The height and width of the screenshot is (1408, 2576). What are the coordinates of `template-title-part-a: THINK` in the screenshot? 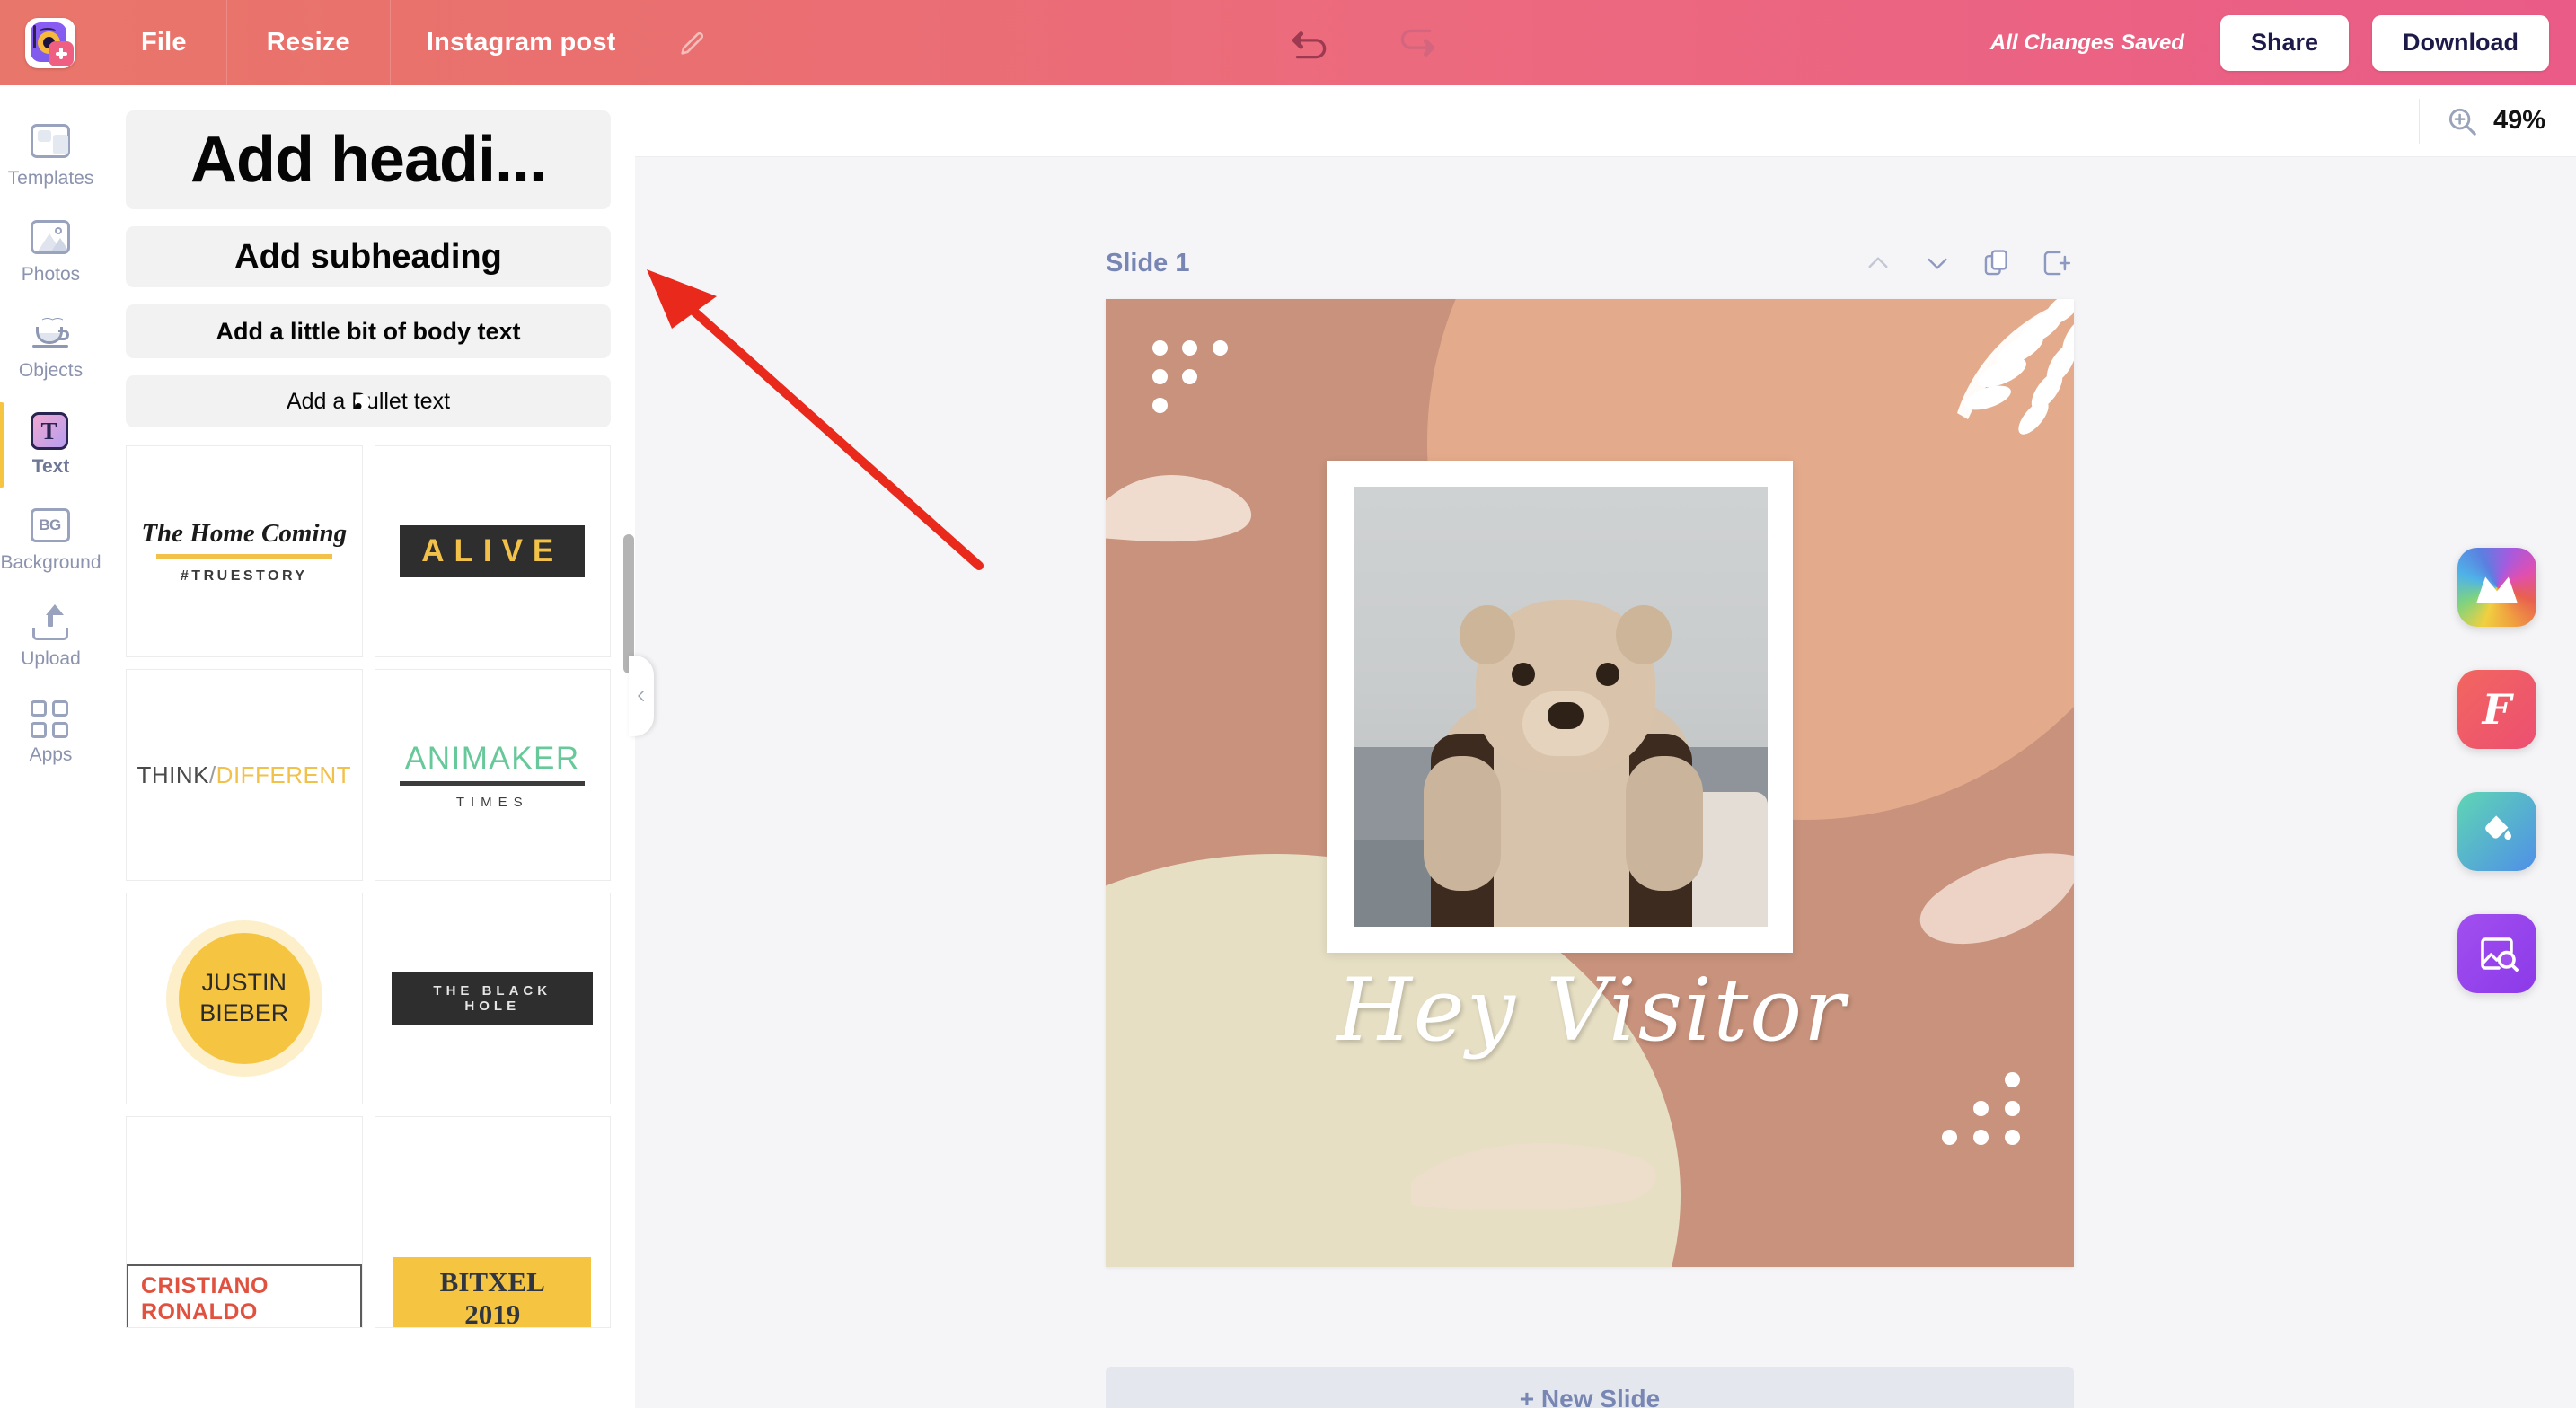 It's located at (173, 774).